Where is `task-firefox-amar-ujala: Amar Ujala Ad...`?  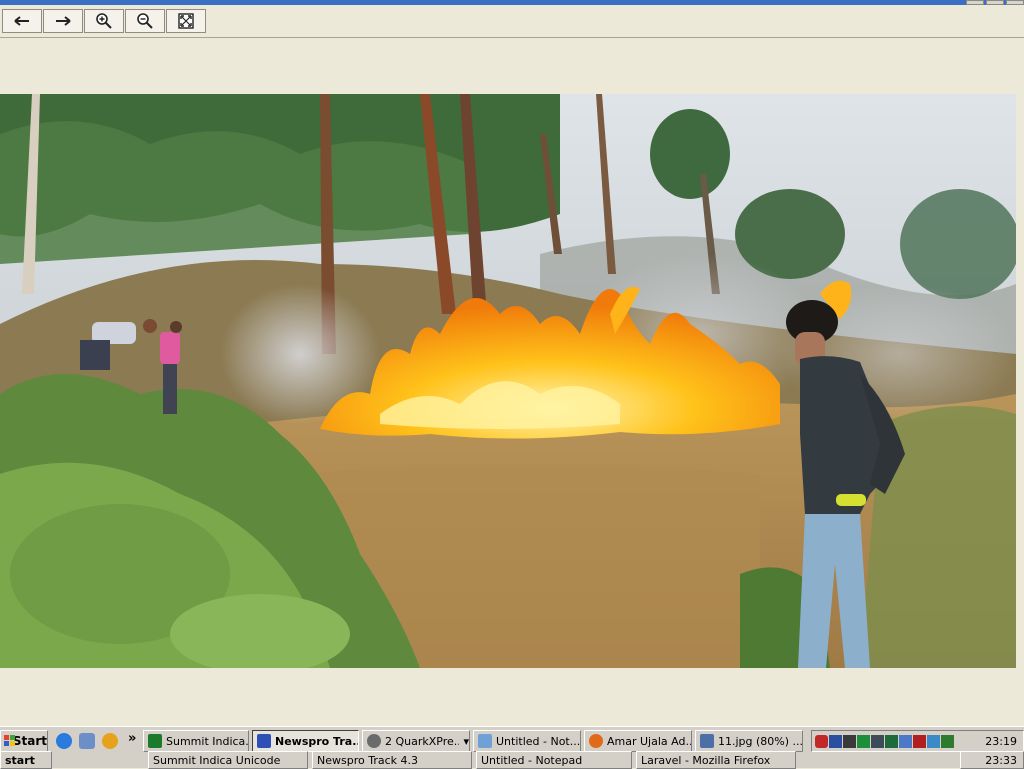
task-firefox-amar-ujala: Amar Ujala Ad... is located at coordinates (638, 741).